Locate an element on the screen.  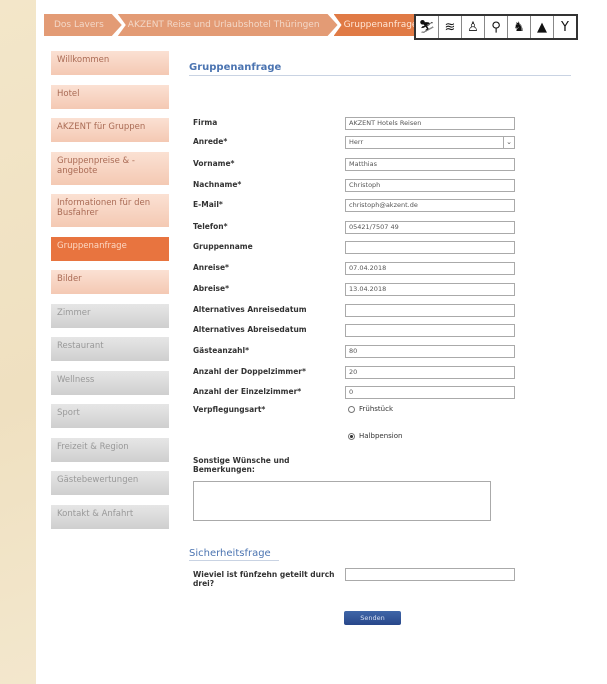
anrede-select: Herr ⌄ is located at coordinates (430, 142).